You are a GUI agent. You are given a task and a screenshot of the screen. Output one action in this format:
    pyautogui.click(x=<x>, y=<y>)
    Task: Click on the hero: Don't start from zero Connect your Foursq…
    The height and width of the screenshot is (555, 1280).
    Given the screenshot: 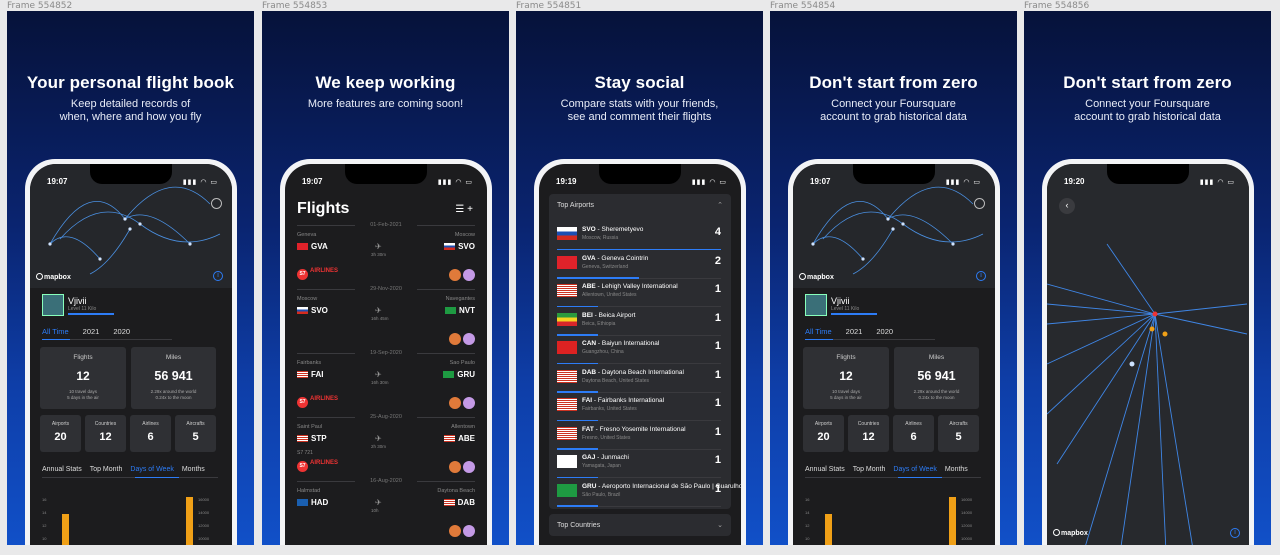 What is the action you would take?
    pyautogui.click(x=1147, y=98)
    